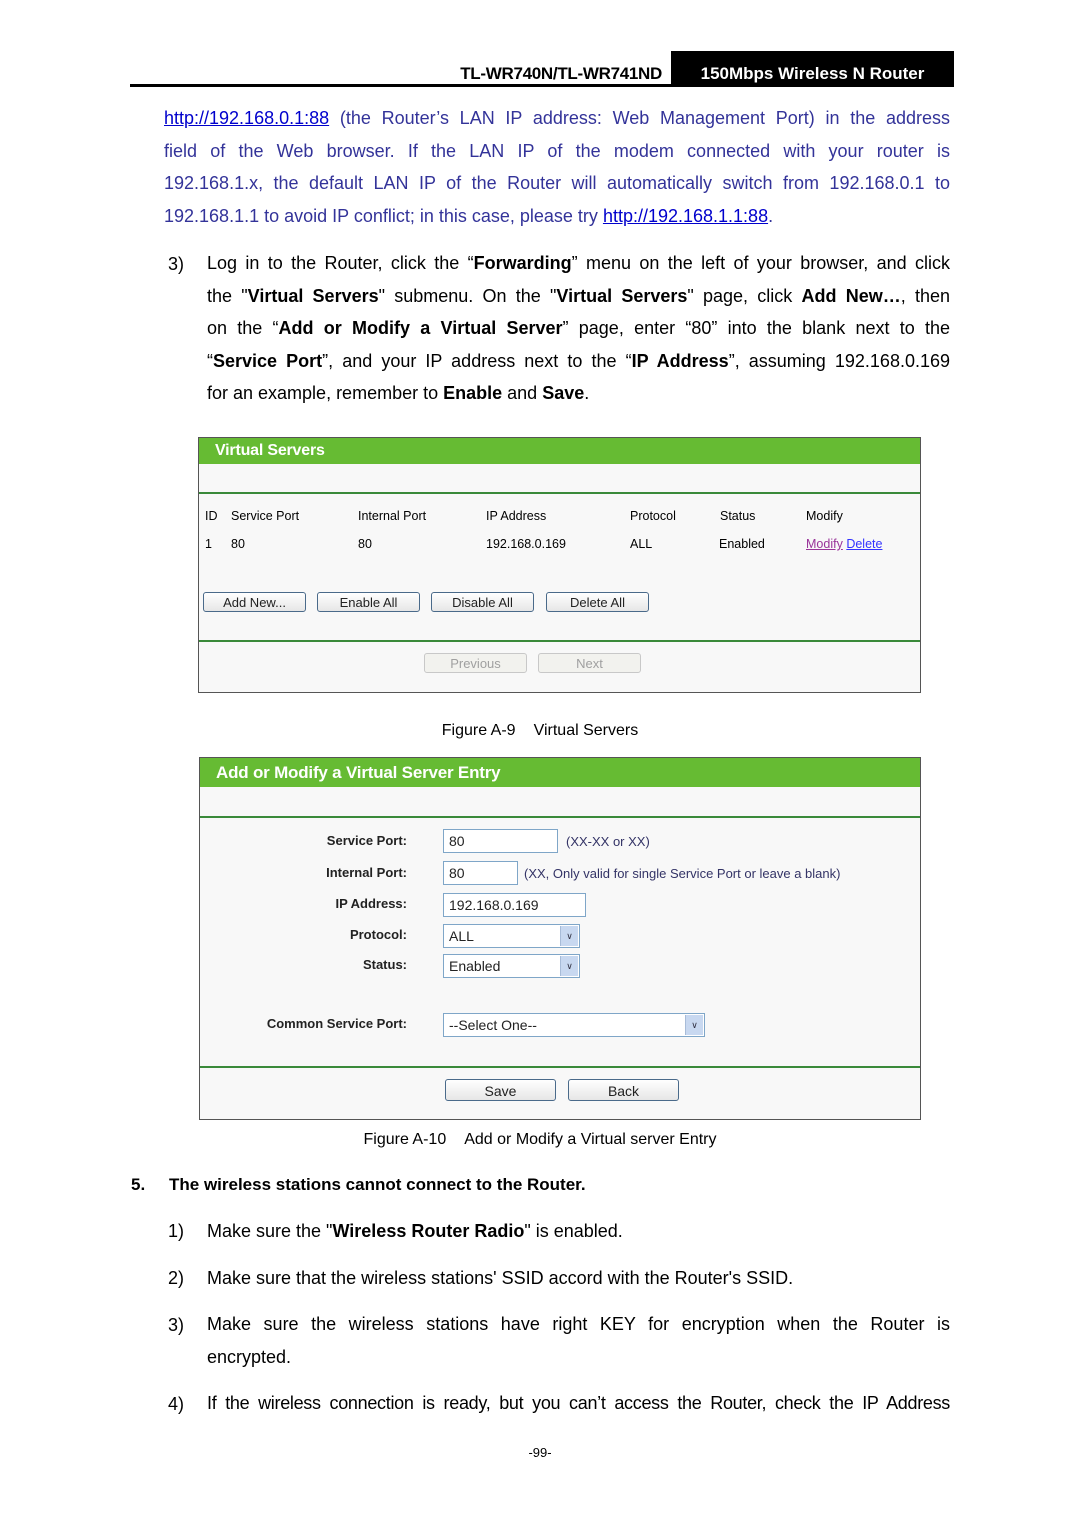 The height and width of the screenshot is (1527, 1080). What do you see at coordinates (366, 840) in the screenshot?
I see `service-port-label: Service Port:` at bounding box center [366, 840].